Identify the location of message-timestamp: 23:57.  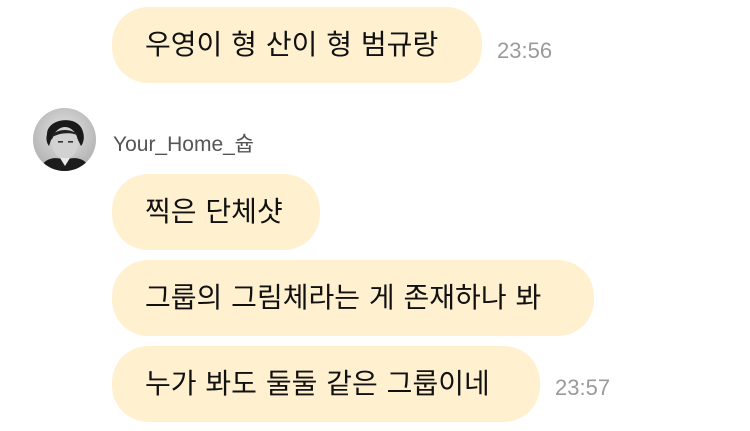
(583, 387).